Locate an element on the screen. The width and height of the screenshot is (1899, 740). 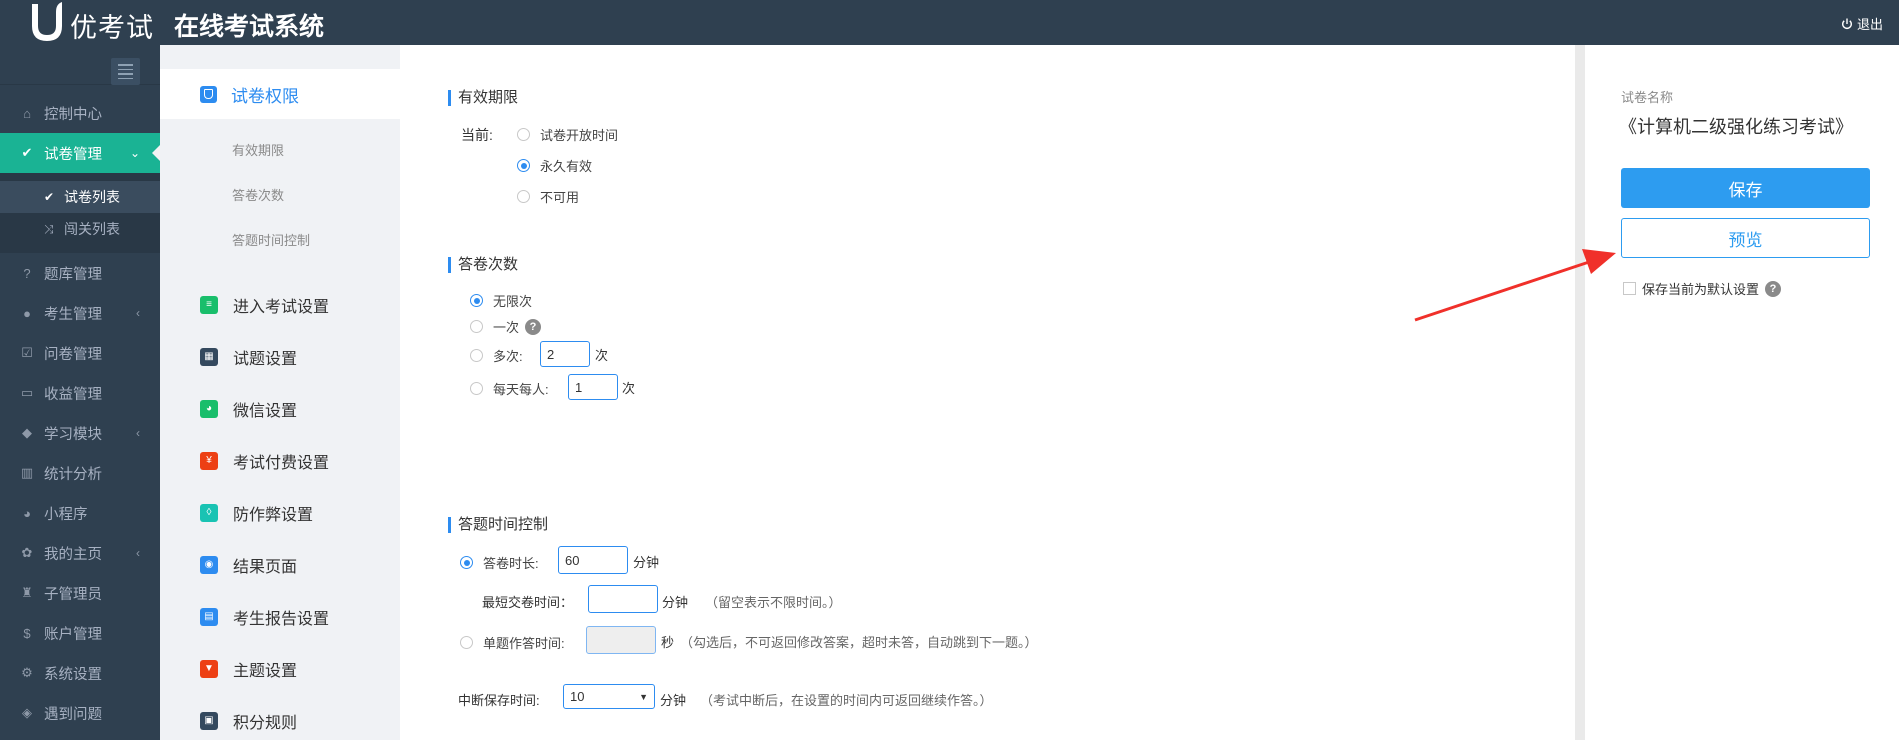
settings-nav-theme: ▼ 主题设置 is located at coordinates (248, 669).